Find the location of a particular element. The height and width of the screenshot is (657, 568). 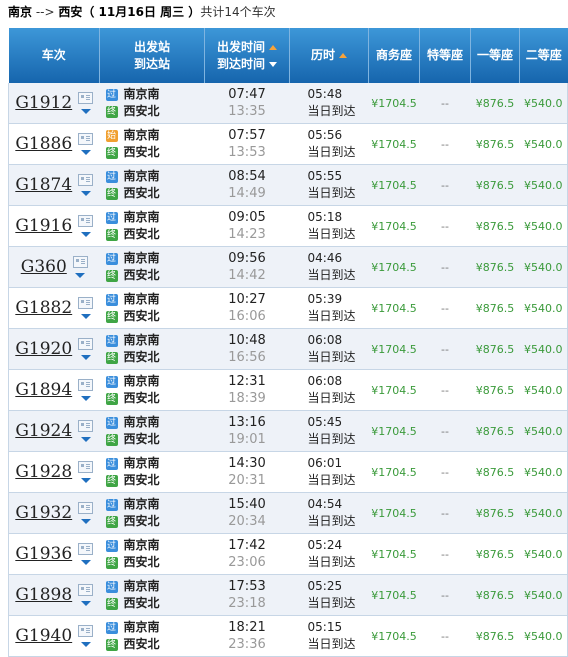

train-count: 共计14个车次 is located at coordinates (238, 12).